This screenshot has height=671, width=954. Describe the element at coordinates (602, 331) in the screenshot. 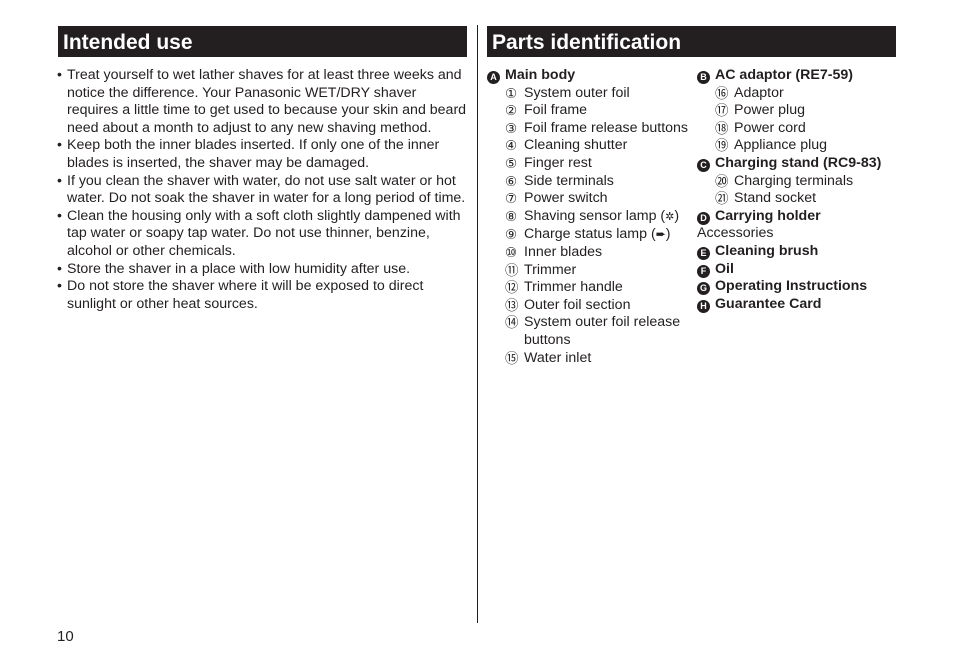

I see `part-label: System outer foil release buttons` at that location.